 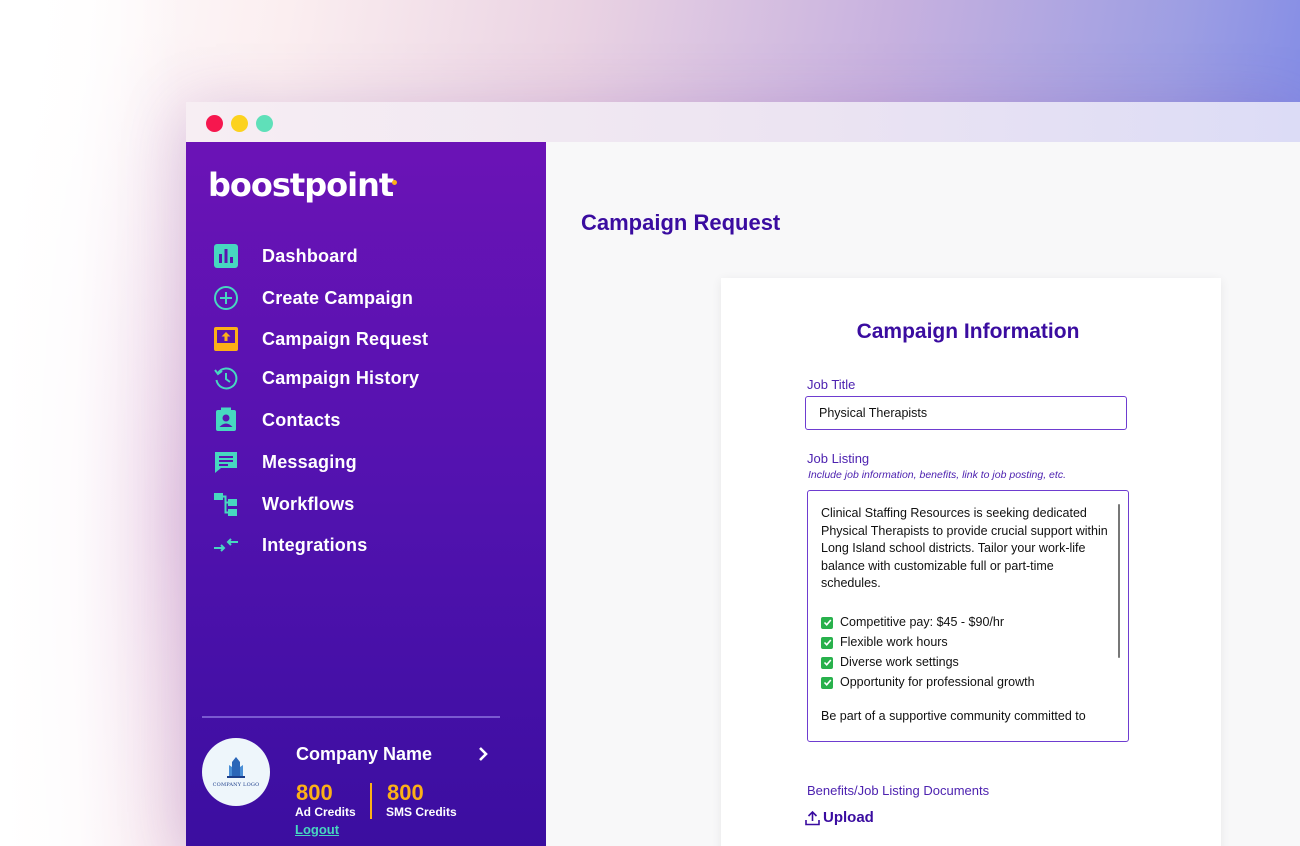 What do you see at coordinates (236, 767) in the screenshot?
I see `building-logo-icon` at bounding box center [236, 767].